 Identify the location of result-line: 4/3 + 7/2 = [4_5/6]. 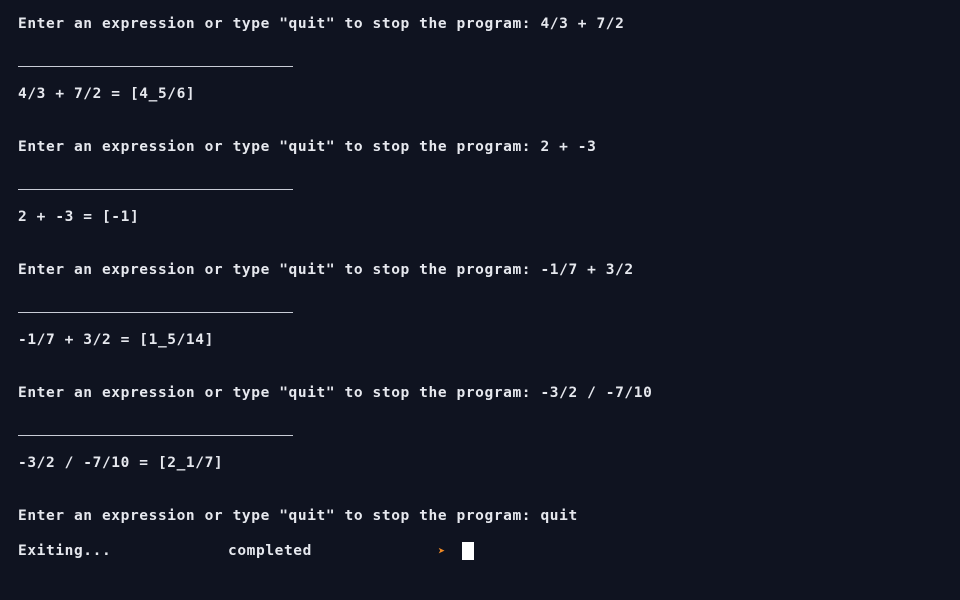
(107, 94).